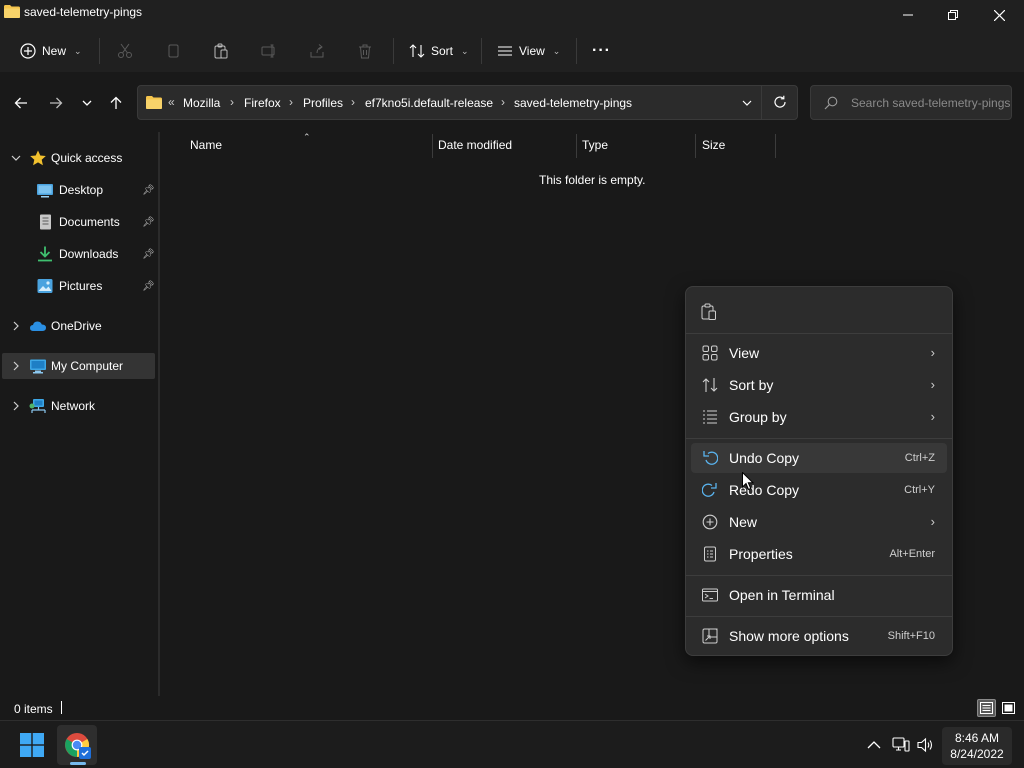 This screenshot has height=768, width=1024. What do you see at coordinates (819, 458) in the screenshot?
I see `menu-item-undo-copy: Undo Copy Ctrl+Z` at bounding box center [819, 458].